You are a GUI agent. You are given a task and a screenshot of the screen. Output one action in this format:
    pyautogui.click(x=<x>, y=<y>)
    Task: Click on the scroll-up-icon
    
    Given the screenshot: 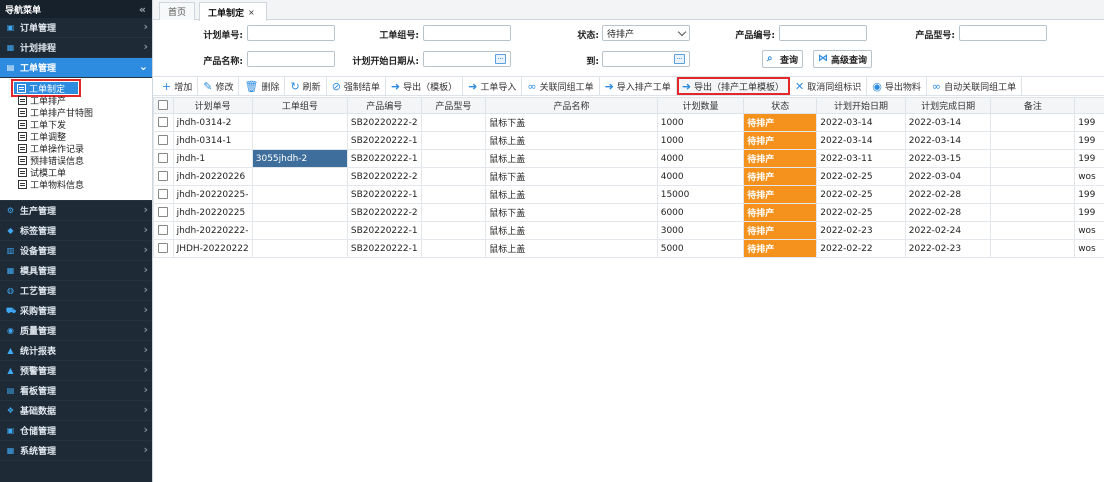 What is the action you would take?
    pyautogui.click(x=1100, y=108)
    